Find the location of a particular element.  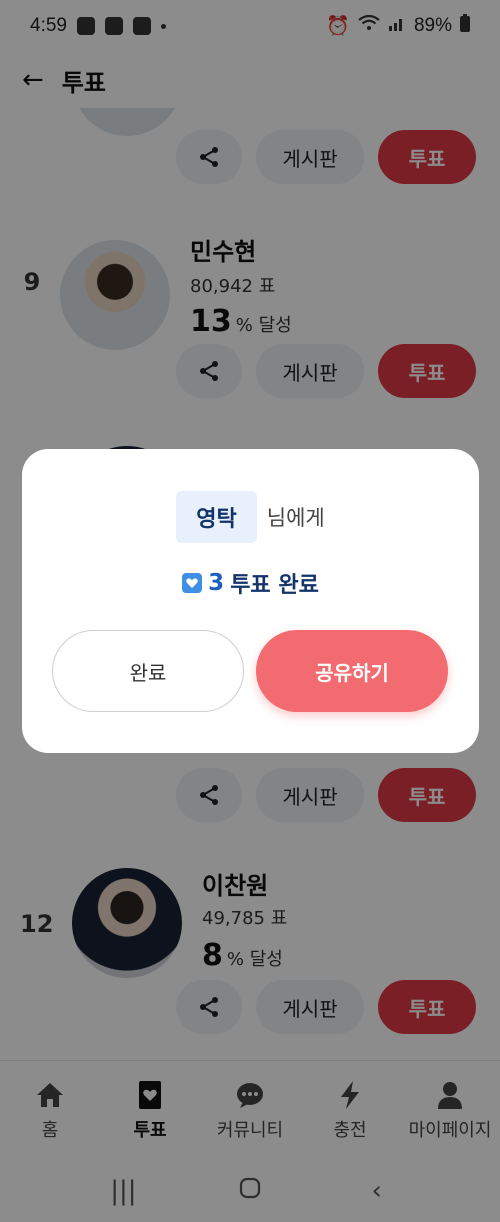

result-text: 투표 완료 is located at coordinates (274, 585).